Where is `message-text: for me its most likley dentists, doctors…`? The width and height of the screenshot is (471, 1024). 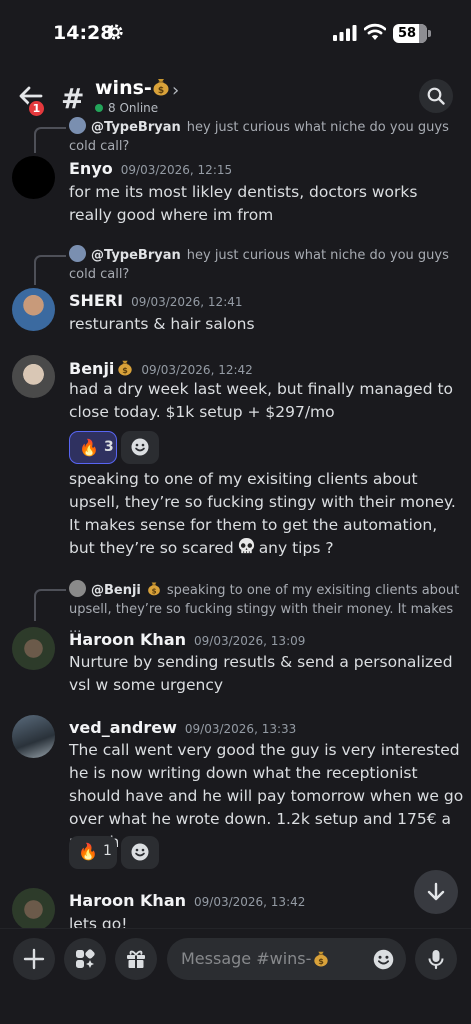
message-text: for me its most likley dentists, doctors… is located at coordinates (243, 203).